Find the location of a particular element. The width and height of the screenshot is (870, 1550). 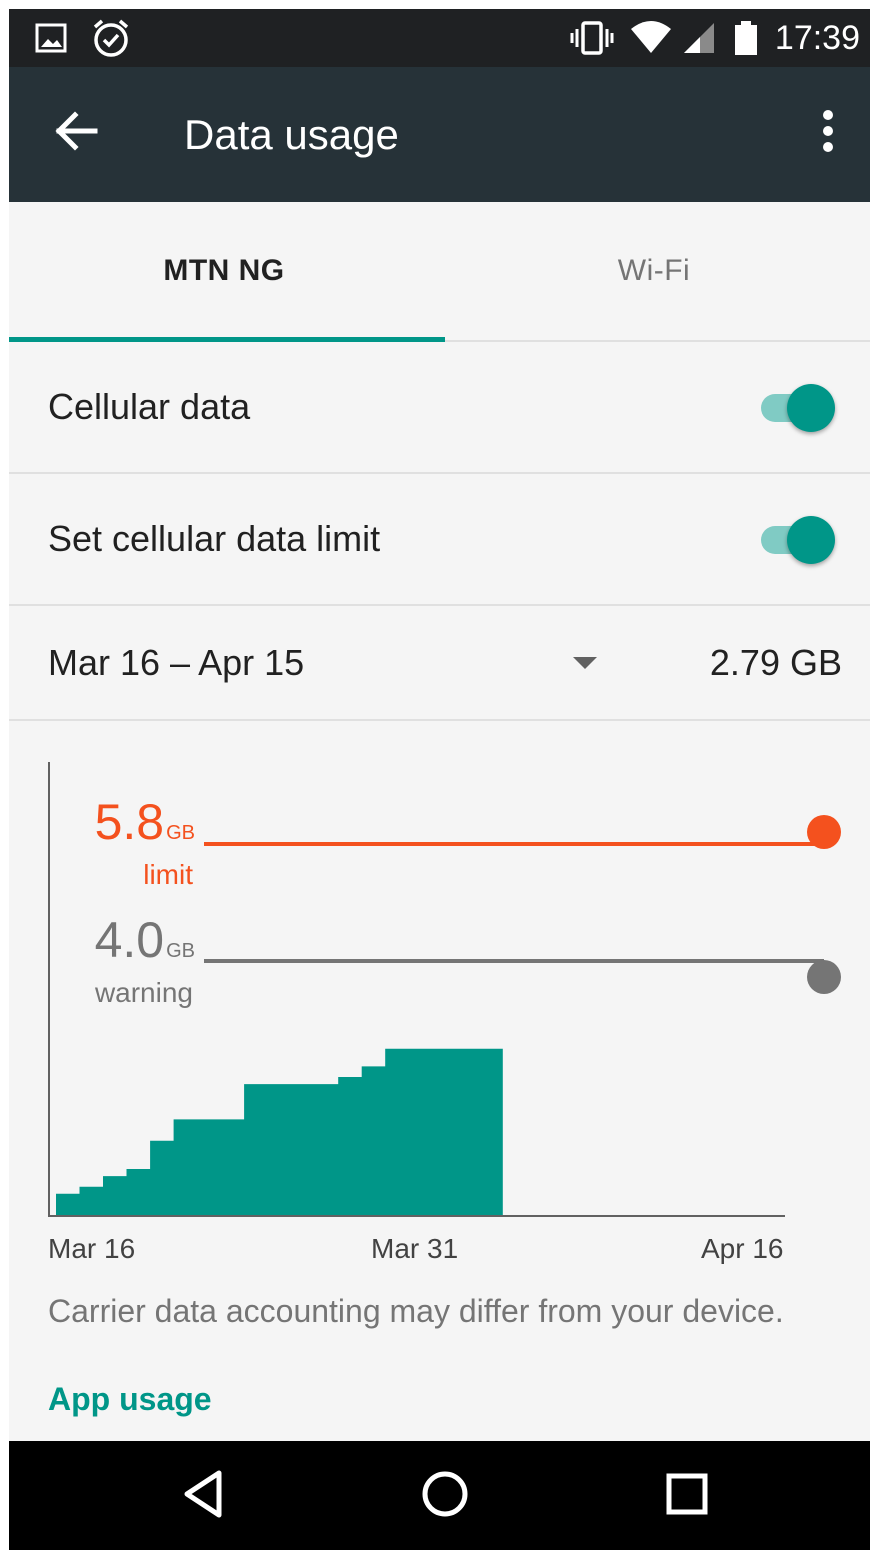

navigation-bar is located at coordinates (439, 1495).